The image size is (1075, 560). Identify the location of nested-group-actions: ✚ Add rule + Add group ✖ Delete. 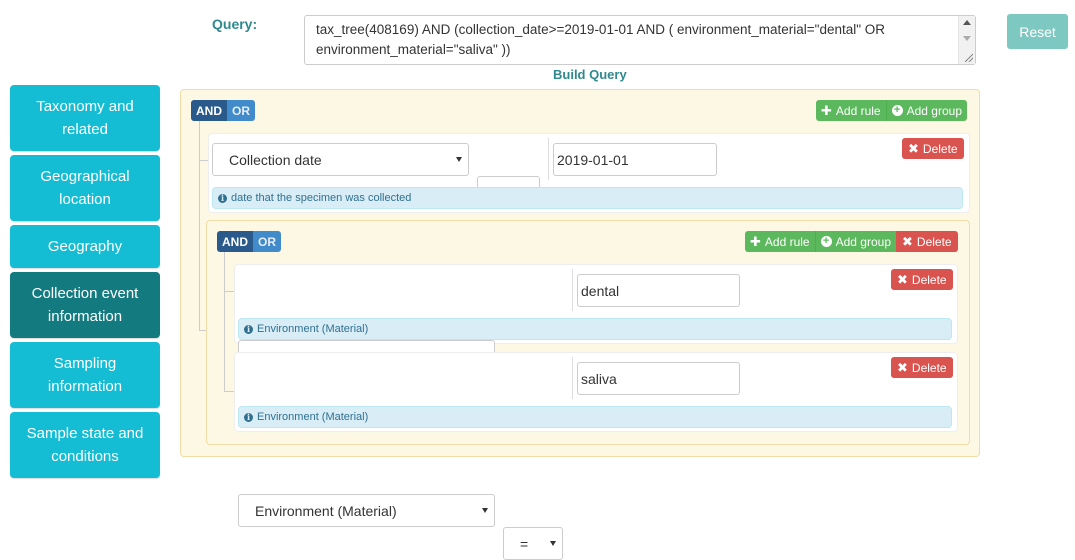
(851, 241).